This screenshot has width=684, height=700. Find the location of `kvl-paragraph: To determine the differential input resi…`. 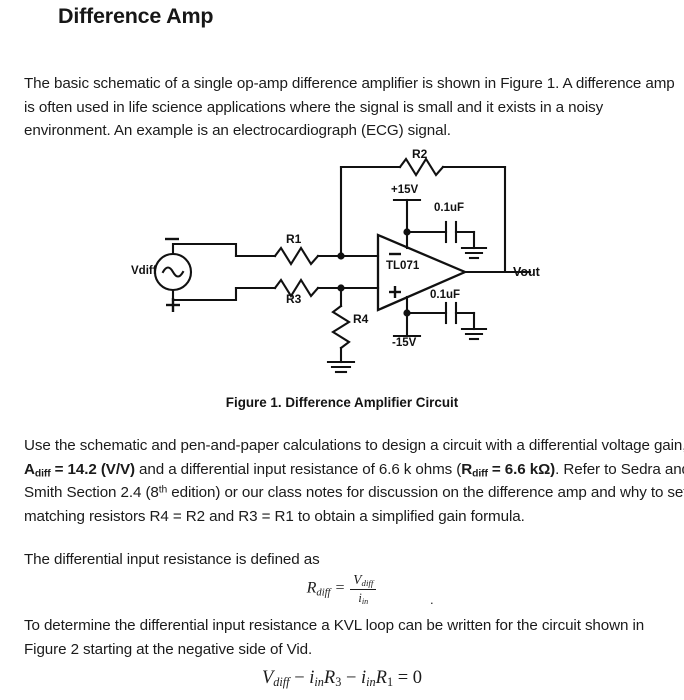

kvl-paragraph: To determine the differential input resi… is located at coordinates (334, 637).